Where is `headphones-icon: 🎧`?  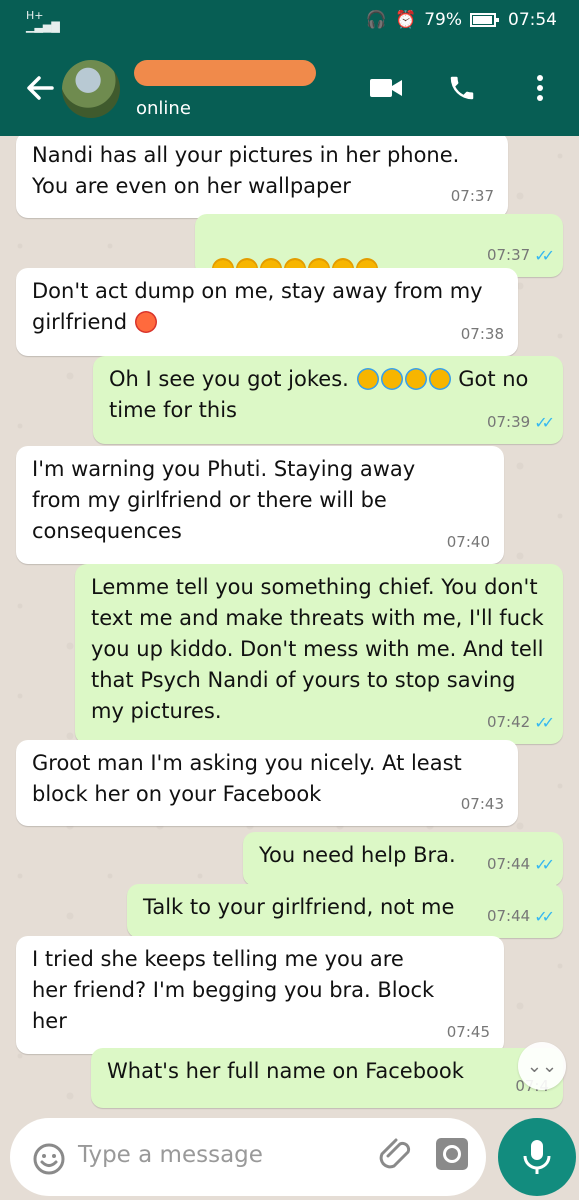
headphones-icon: 🎧 is located at coordinates (376, 20).